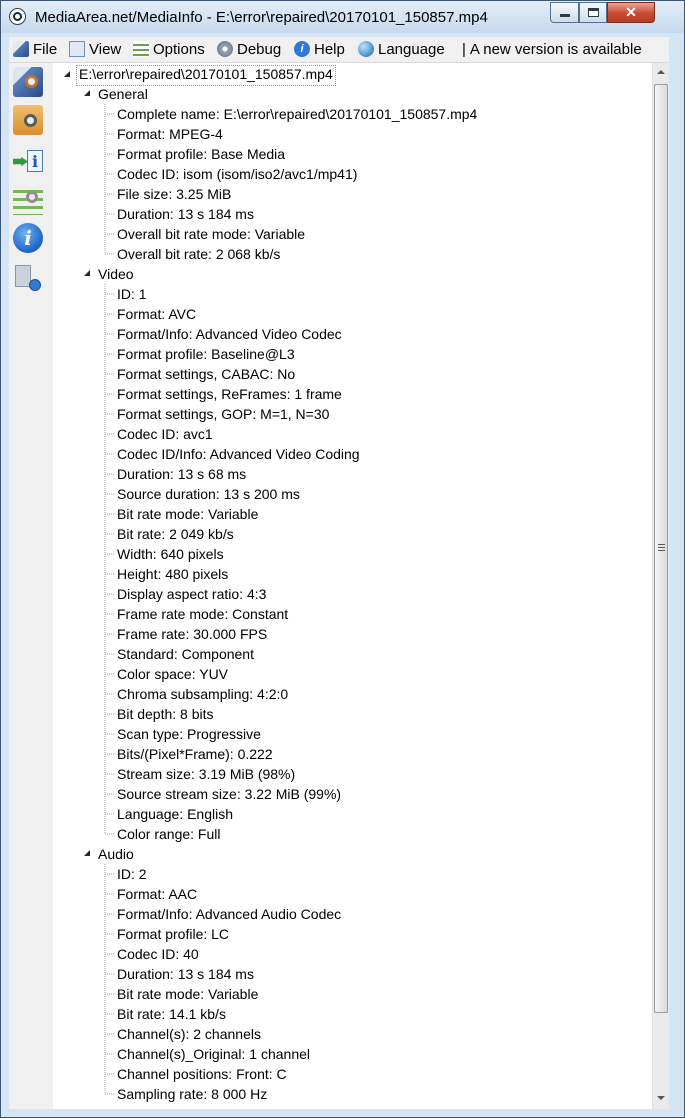  I want to click on minimize-button, so click(564, 12).